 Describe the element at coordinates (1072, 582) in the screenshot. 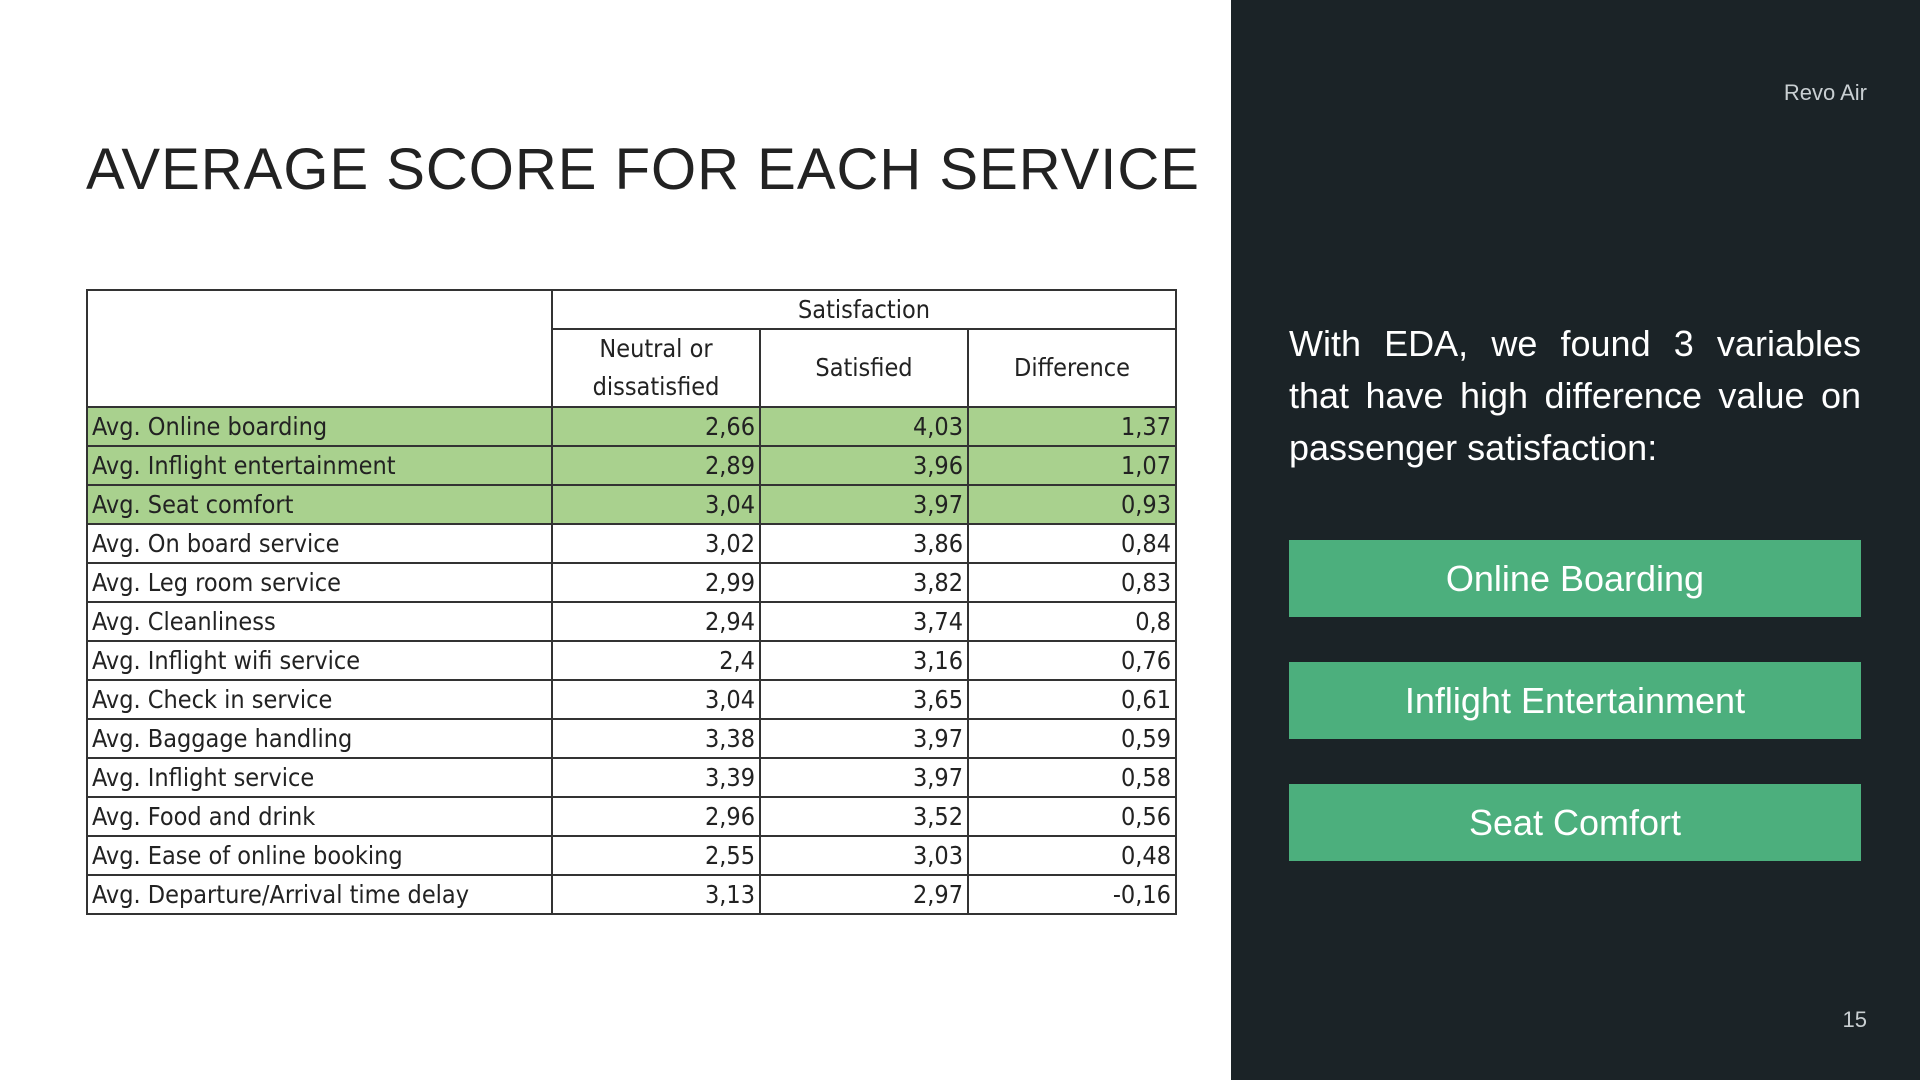

I see `difference-value: 0,83` at that location.